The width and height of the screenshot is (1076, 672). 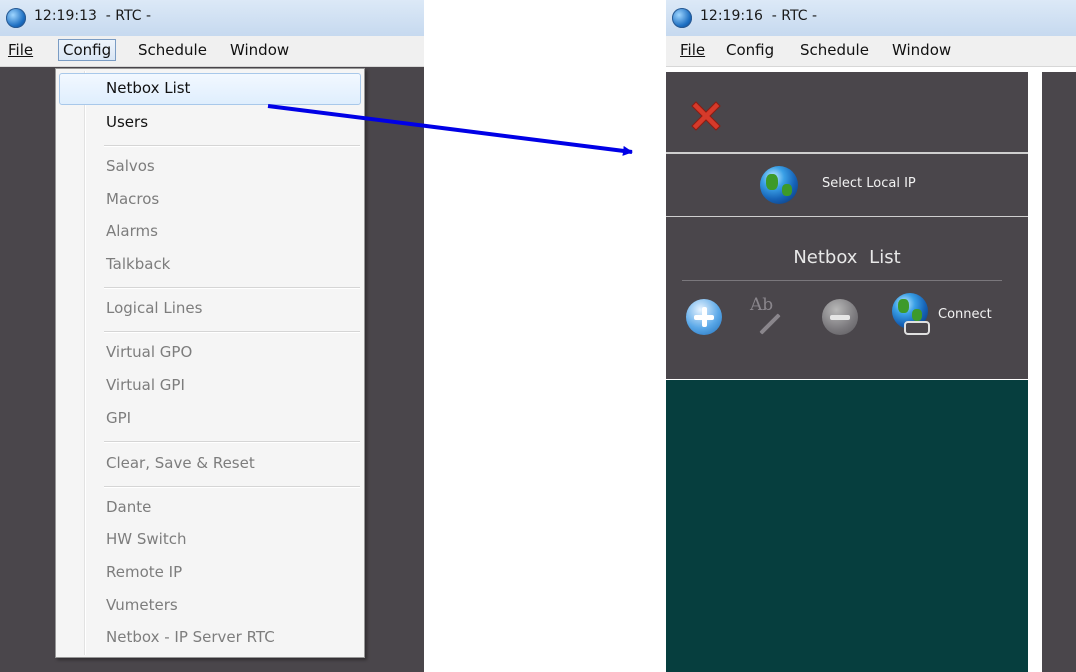 What do you see at coordinates (1059, 372) in the screenshot?
I see `right-workspace` at bounding box center [1059, 372].